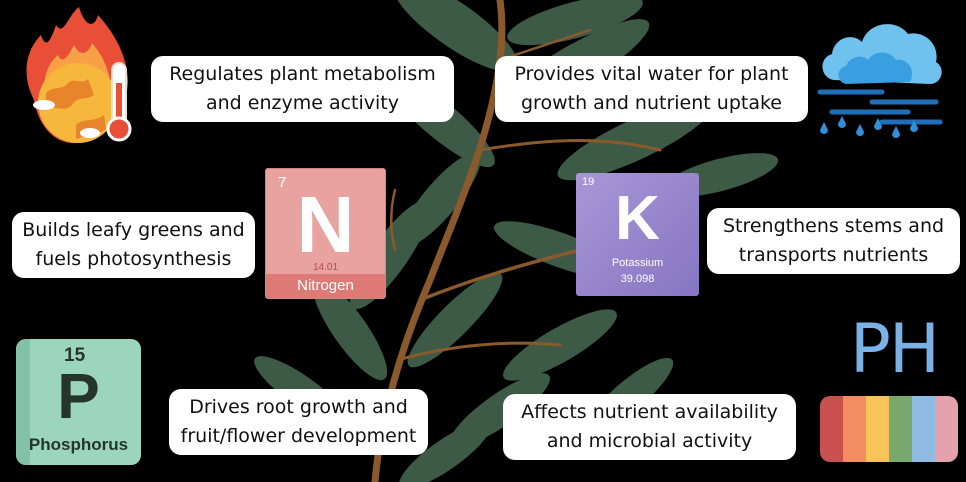  What do you see at coordinates (298, 407) in the screenshot?
I see `phosphorus-line-1: Drives root growth and` at bounding box center [298, 407].